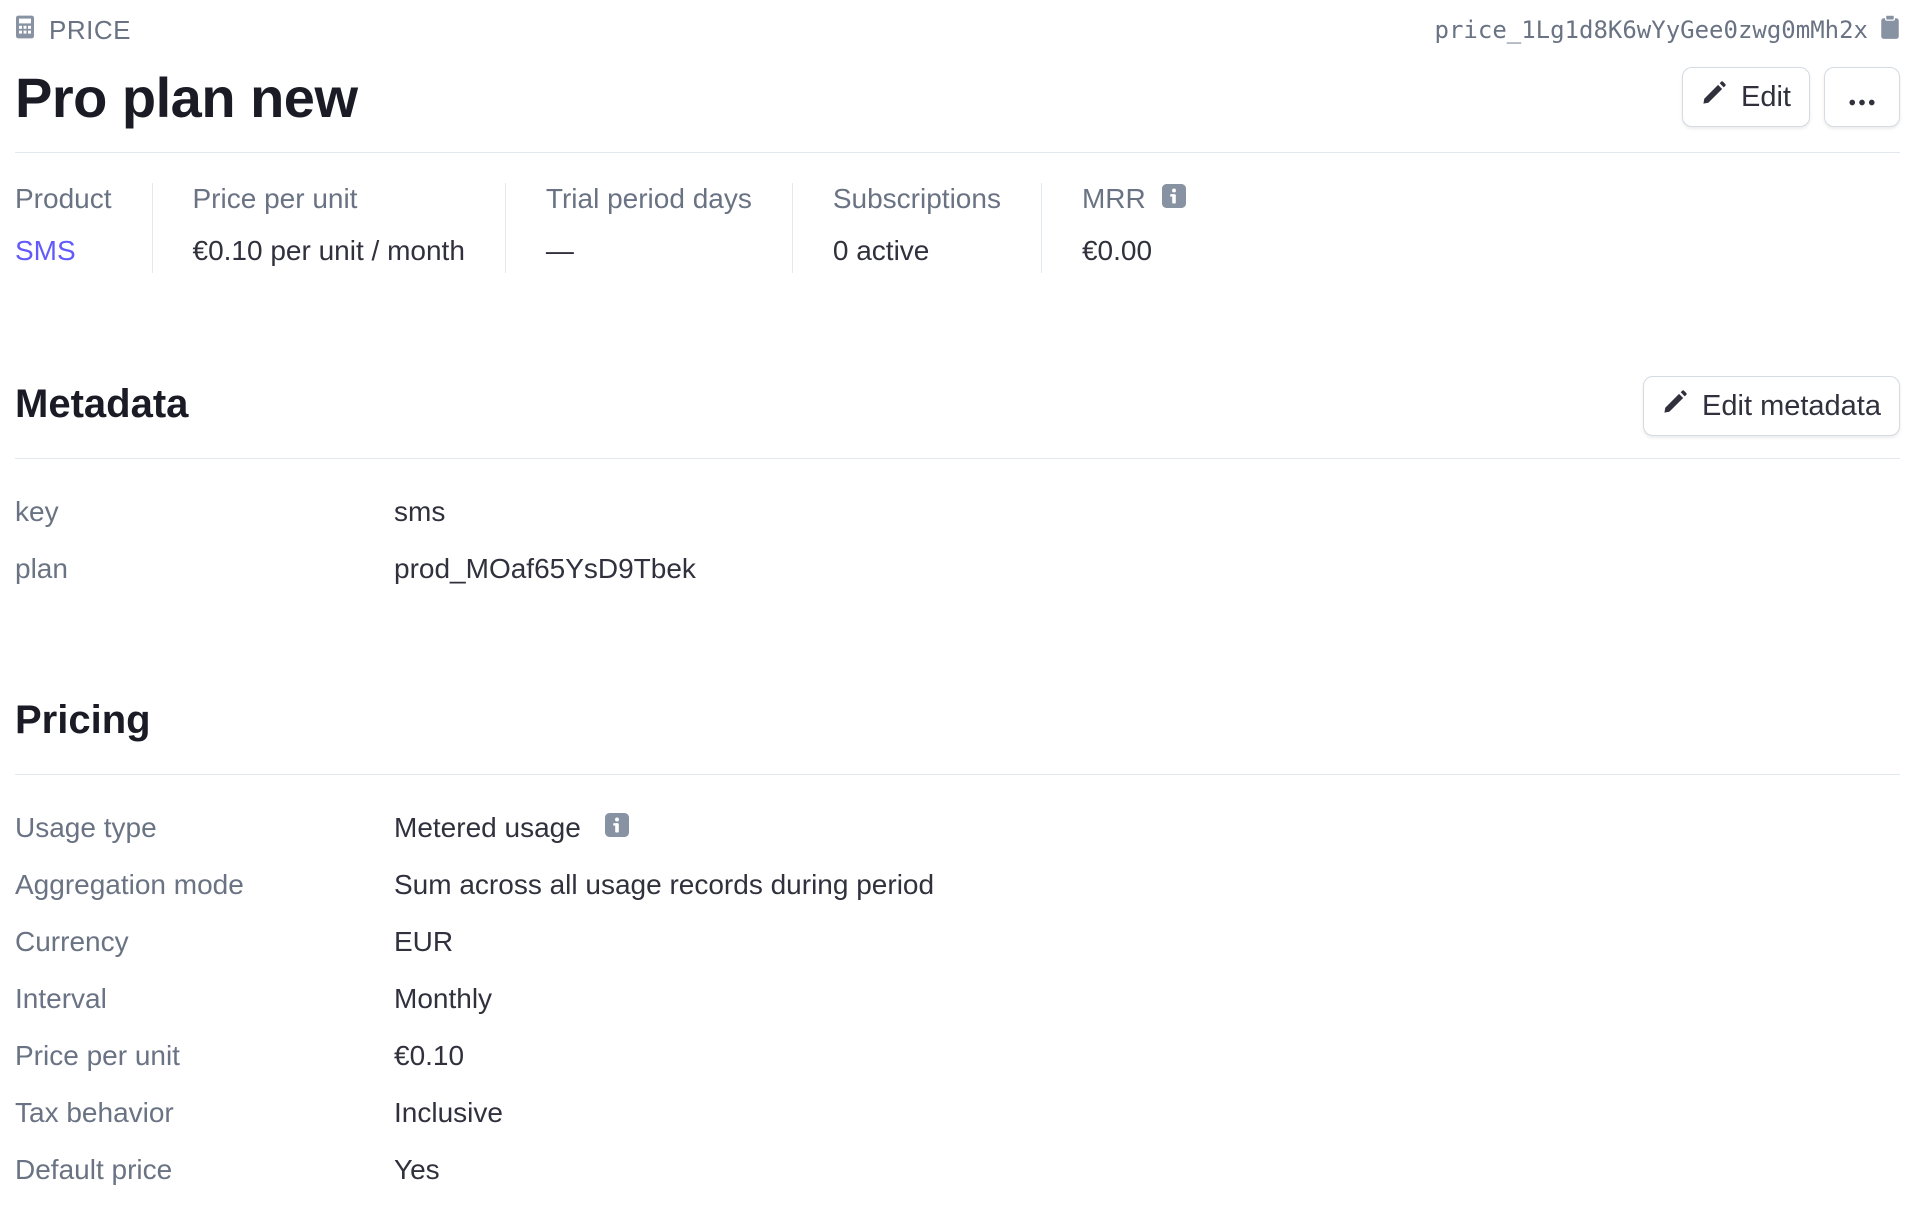 The height and width of the screenshot is (1212, 1912). Describe the element at coordinates (648, 228) in the screenshot. I see `summary-trial-days: Trial period days —` at that location.